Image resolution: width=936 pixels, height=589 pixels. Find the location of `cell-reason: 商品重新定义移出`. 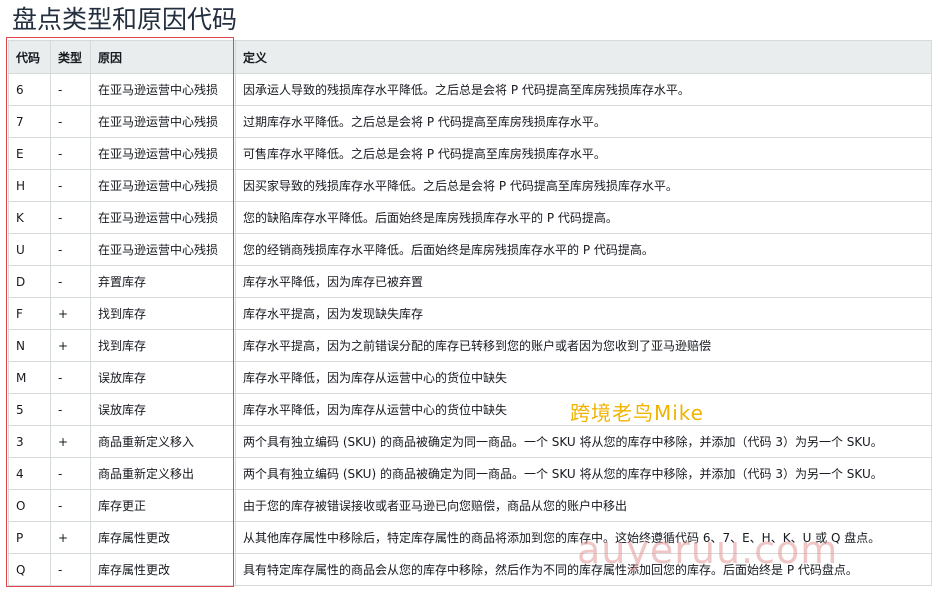

cell-reason: 商品重新定义移出 is located at coordinates (163, 473).